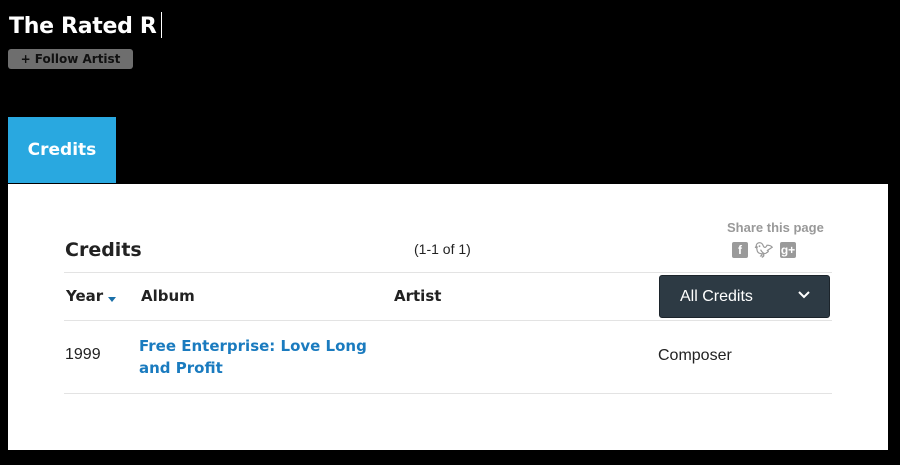 This screenshot has width=900, height=465. I want to click on share-icons: f 🐦︎ g+, so click(764, 250).